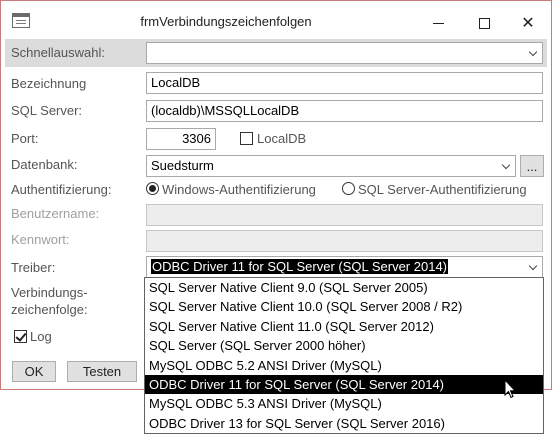  Describe the element at coordinates (182, 165) in the screenshot. I see `datenbank-value: Suedsturm` at that location.